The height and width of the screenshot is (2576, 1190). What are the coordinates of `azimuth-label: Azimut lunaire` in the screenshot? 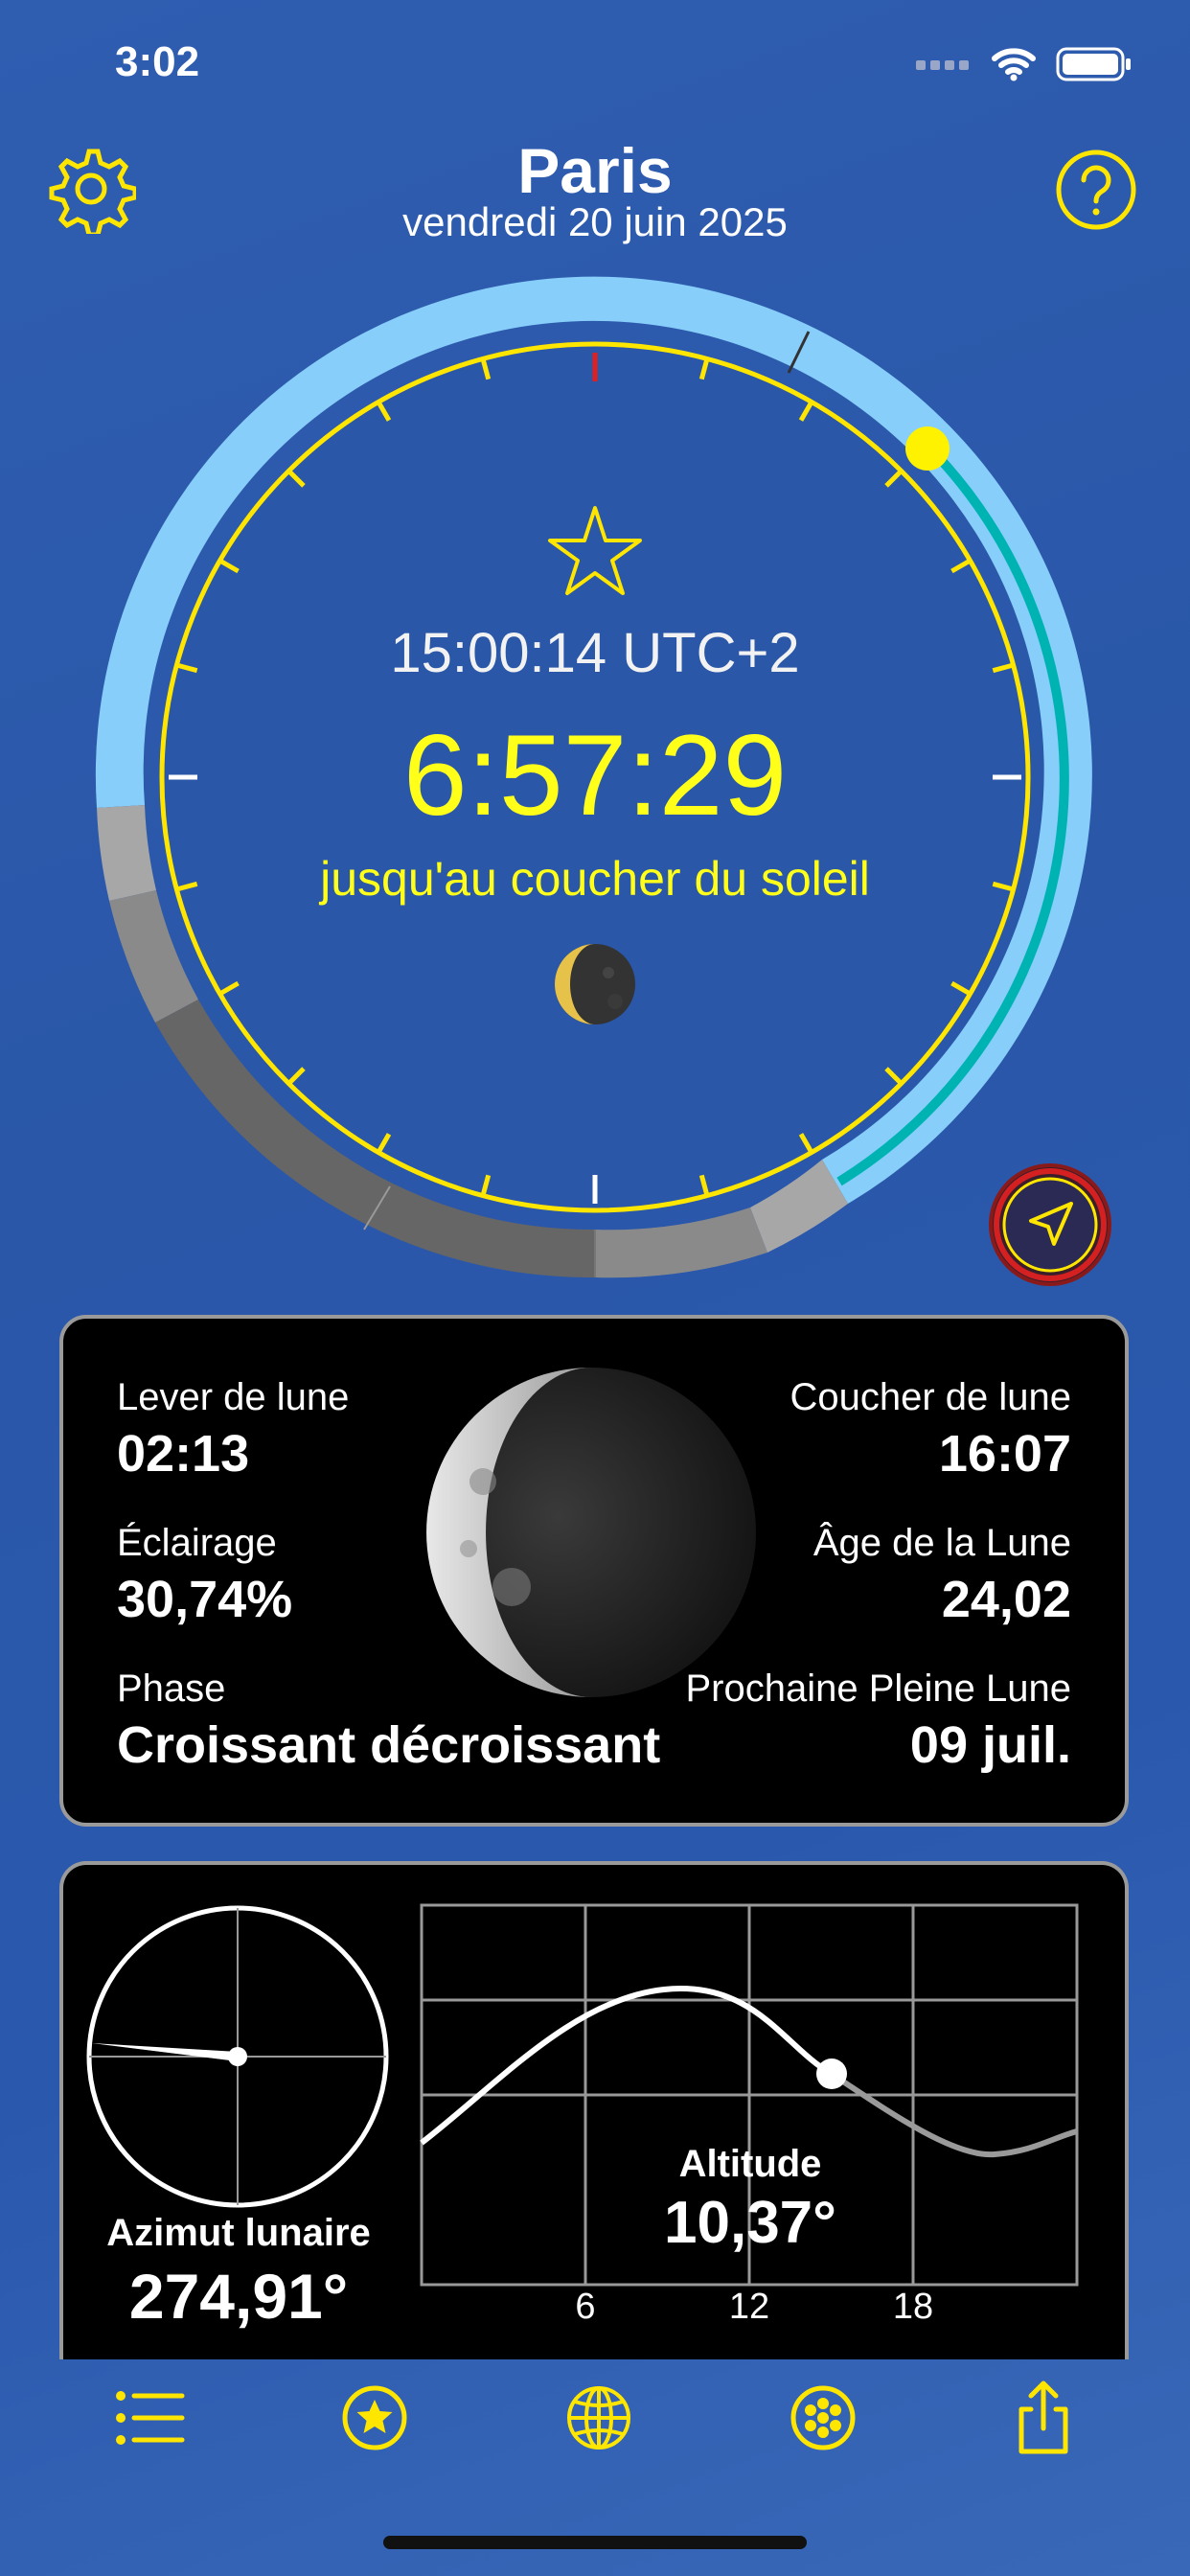 It's located at (238, 2233).